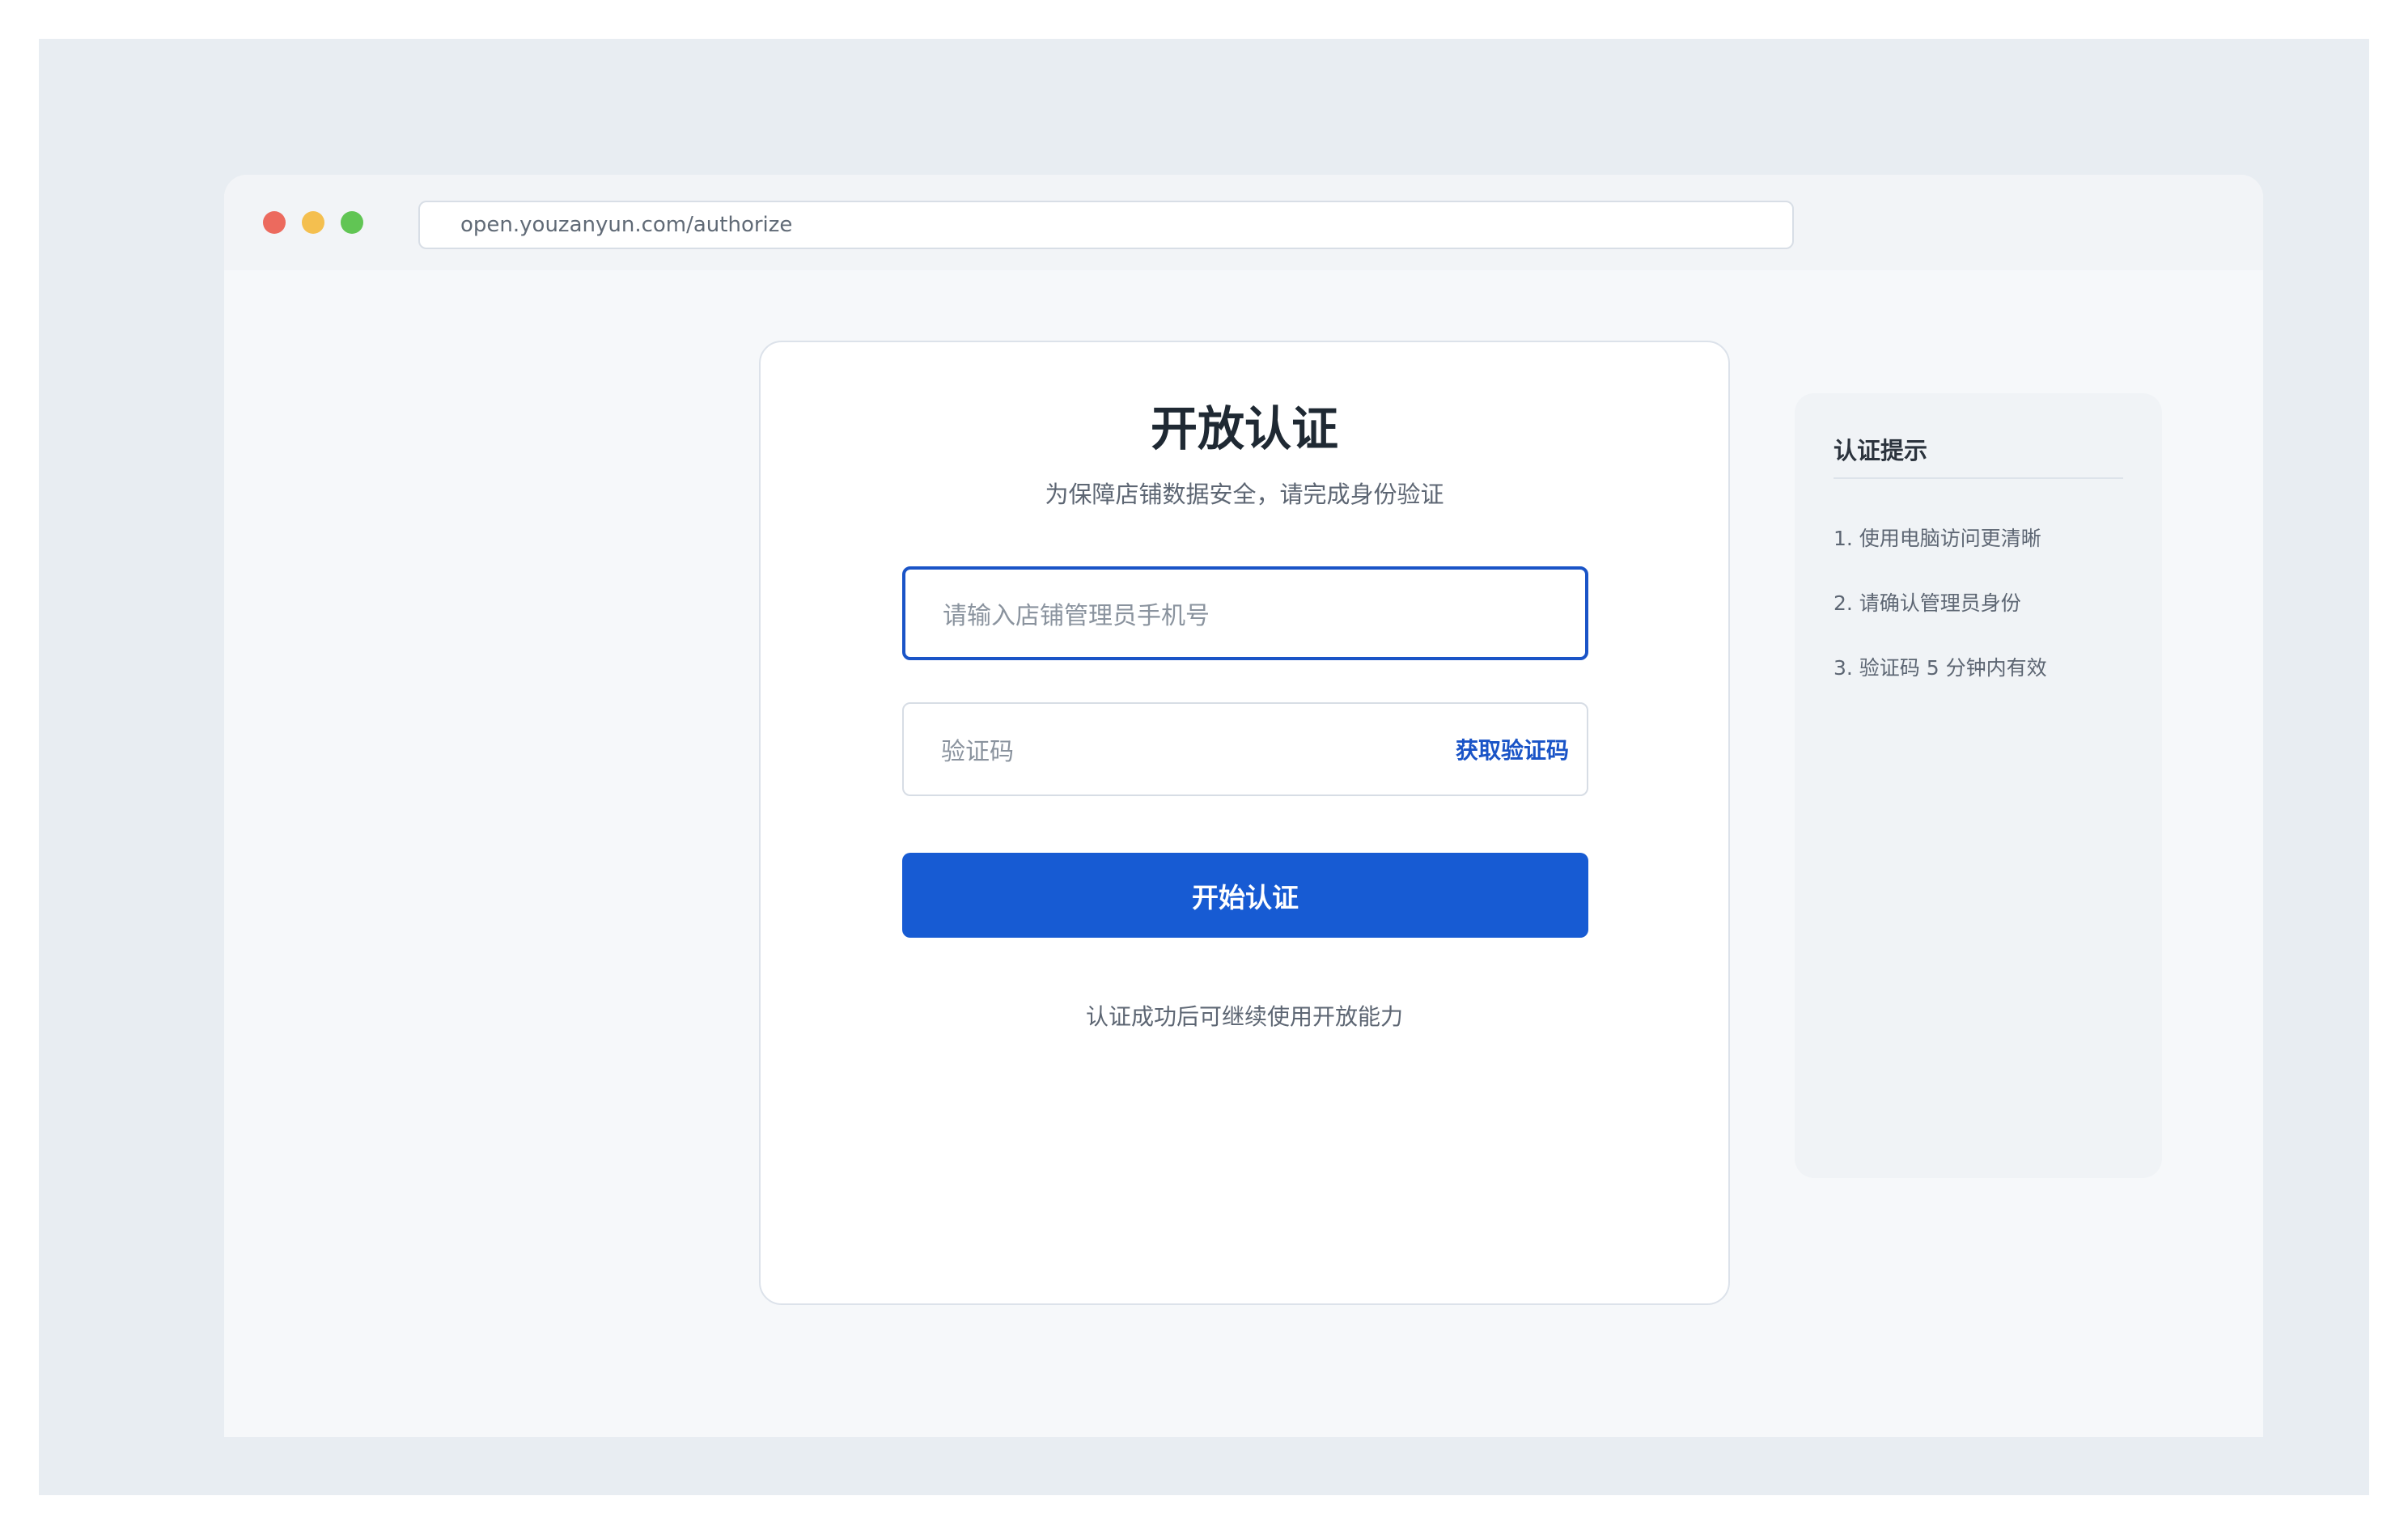 The width and height of the screenshot is (2408, 1534). Describe the element at coordinates (1978, 478) in the screenshot. I see `tips-divider` at that location.